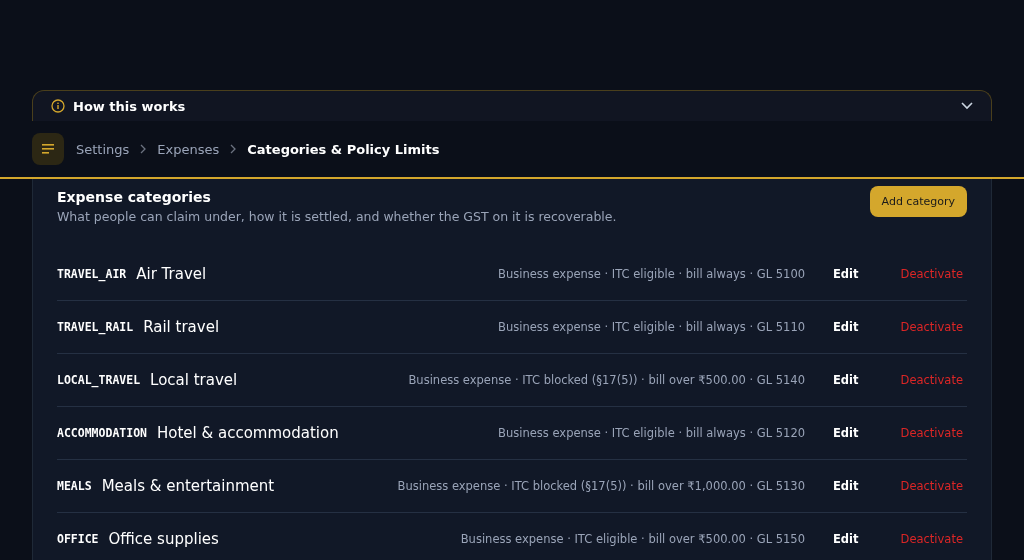 The height and width of the screenshot is (560, 1024). I want to click on section-subtitle: What people can claim under, how it is settled, and whether the GST on it is recoverable., so click(337, 216).